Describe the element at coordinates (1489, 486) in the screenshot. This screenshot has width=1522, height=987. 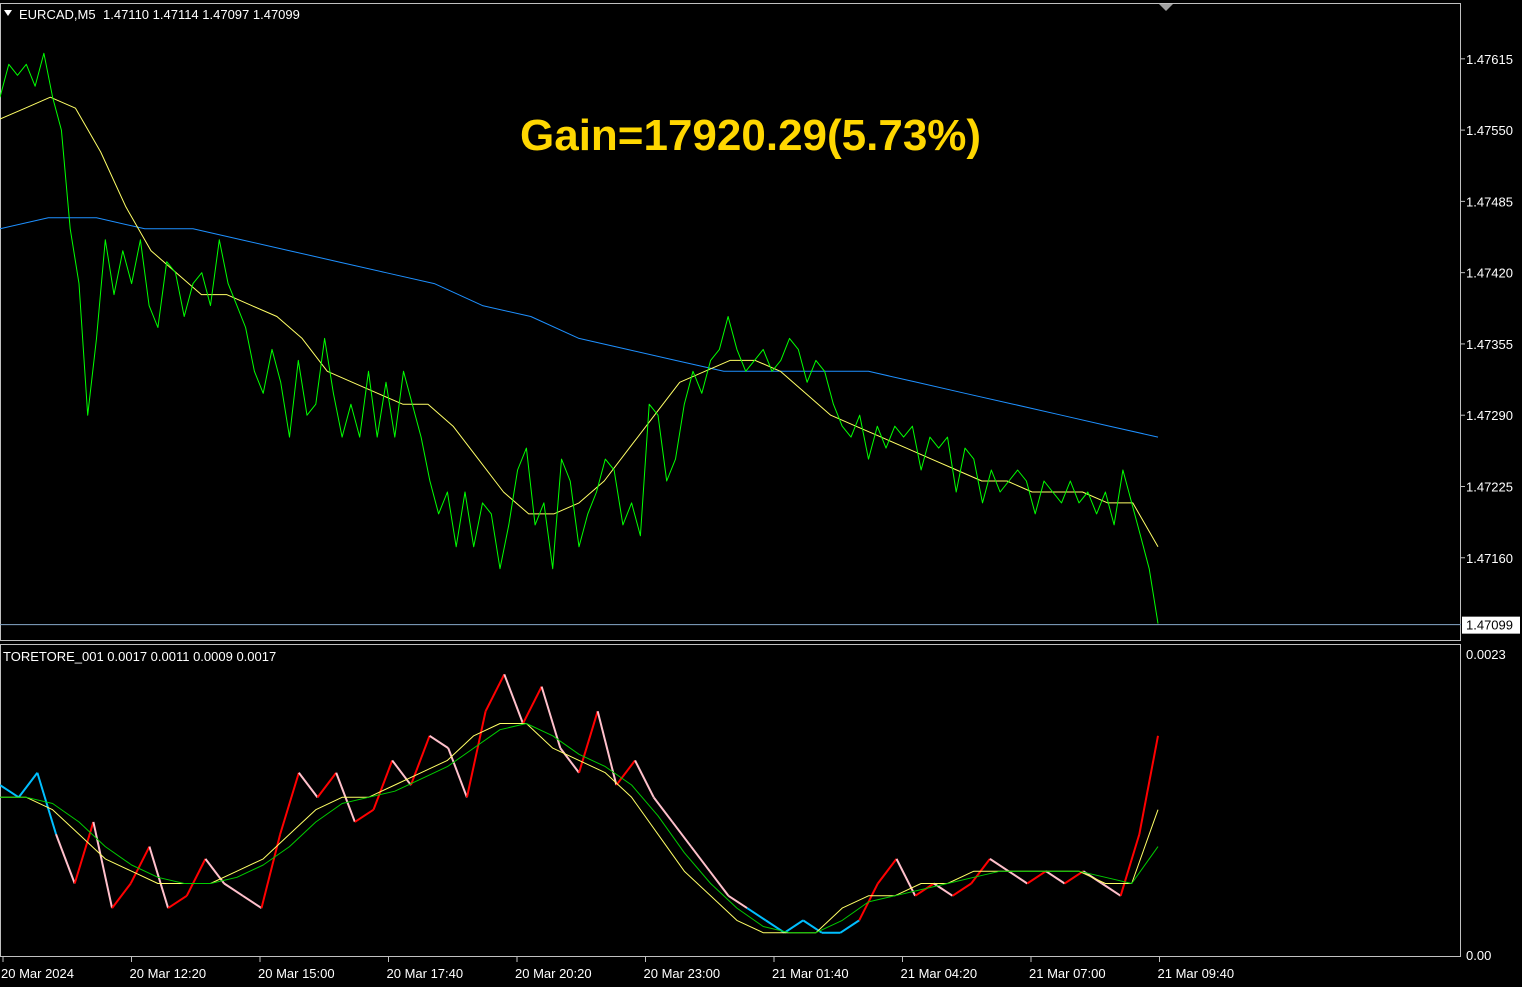
I see `price-tick-label: 1.47225` at that location.